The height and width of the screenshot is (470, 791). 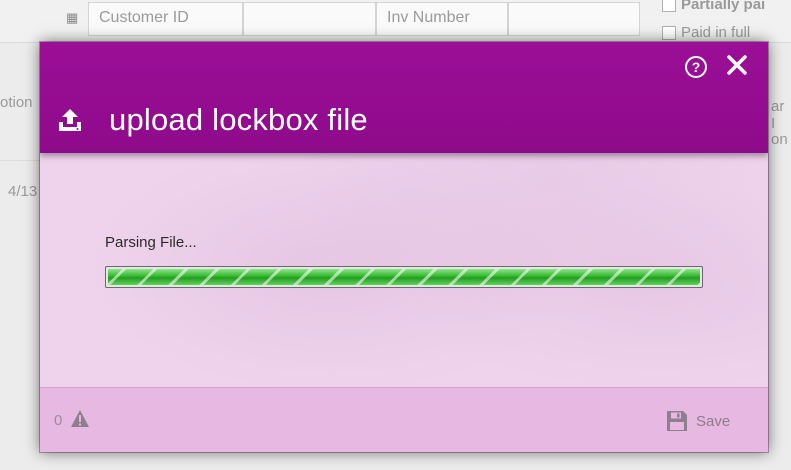 I want to click on dialog-title-row: upload lockbox file, so click(x=212, y=120).